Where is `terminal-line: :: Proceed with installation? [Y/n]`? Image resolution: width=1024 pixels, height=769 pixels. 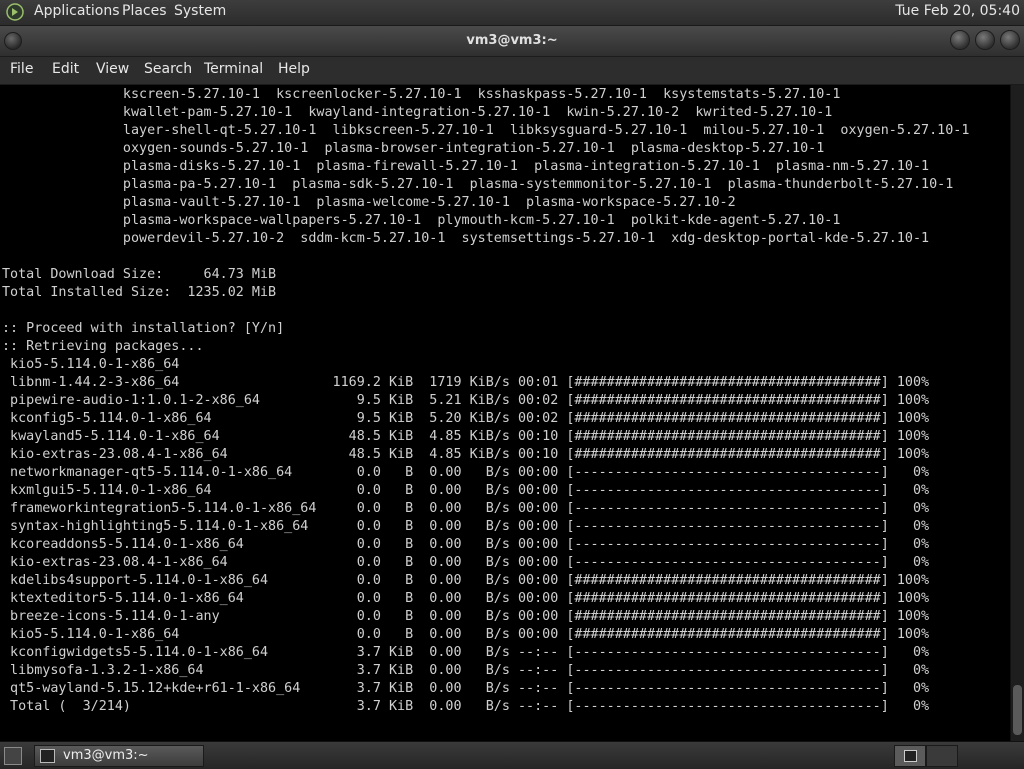 terminal-line: :: Proceed with installation? [Y/n] is located at coordinates (143, 328).